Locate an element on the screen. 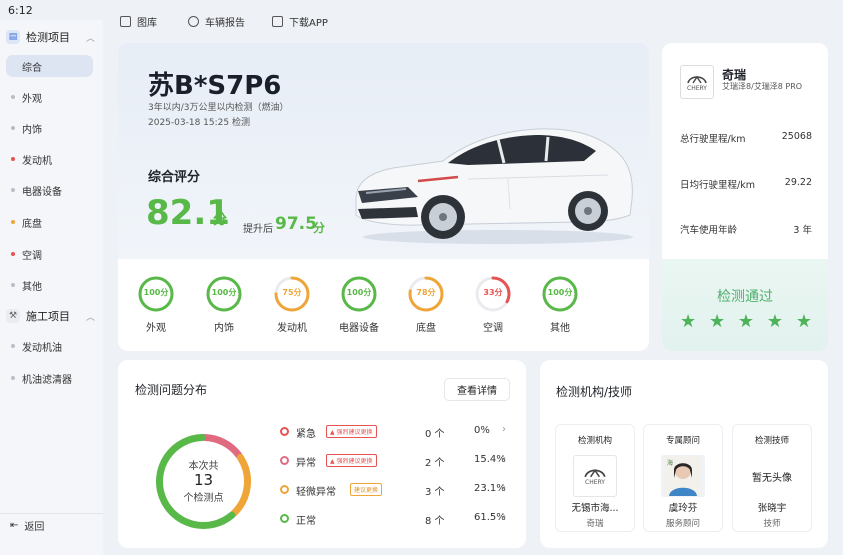  chery-logo: CHERY is located at coordinates (697, 82).